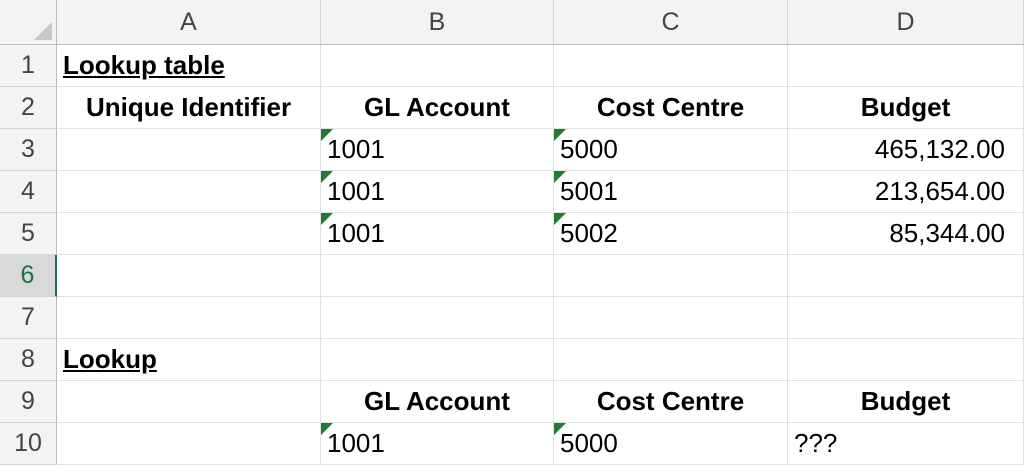 The width and height of the screenshot is (1024, 473). I want to click on cell-c5: 5002, so click(671, 234).